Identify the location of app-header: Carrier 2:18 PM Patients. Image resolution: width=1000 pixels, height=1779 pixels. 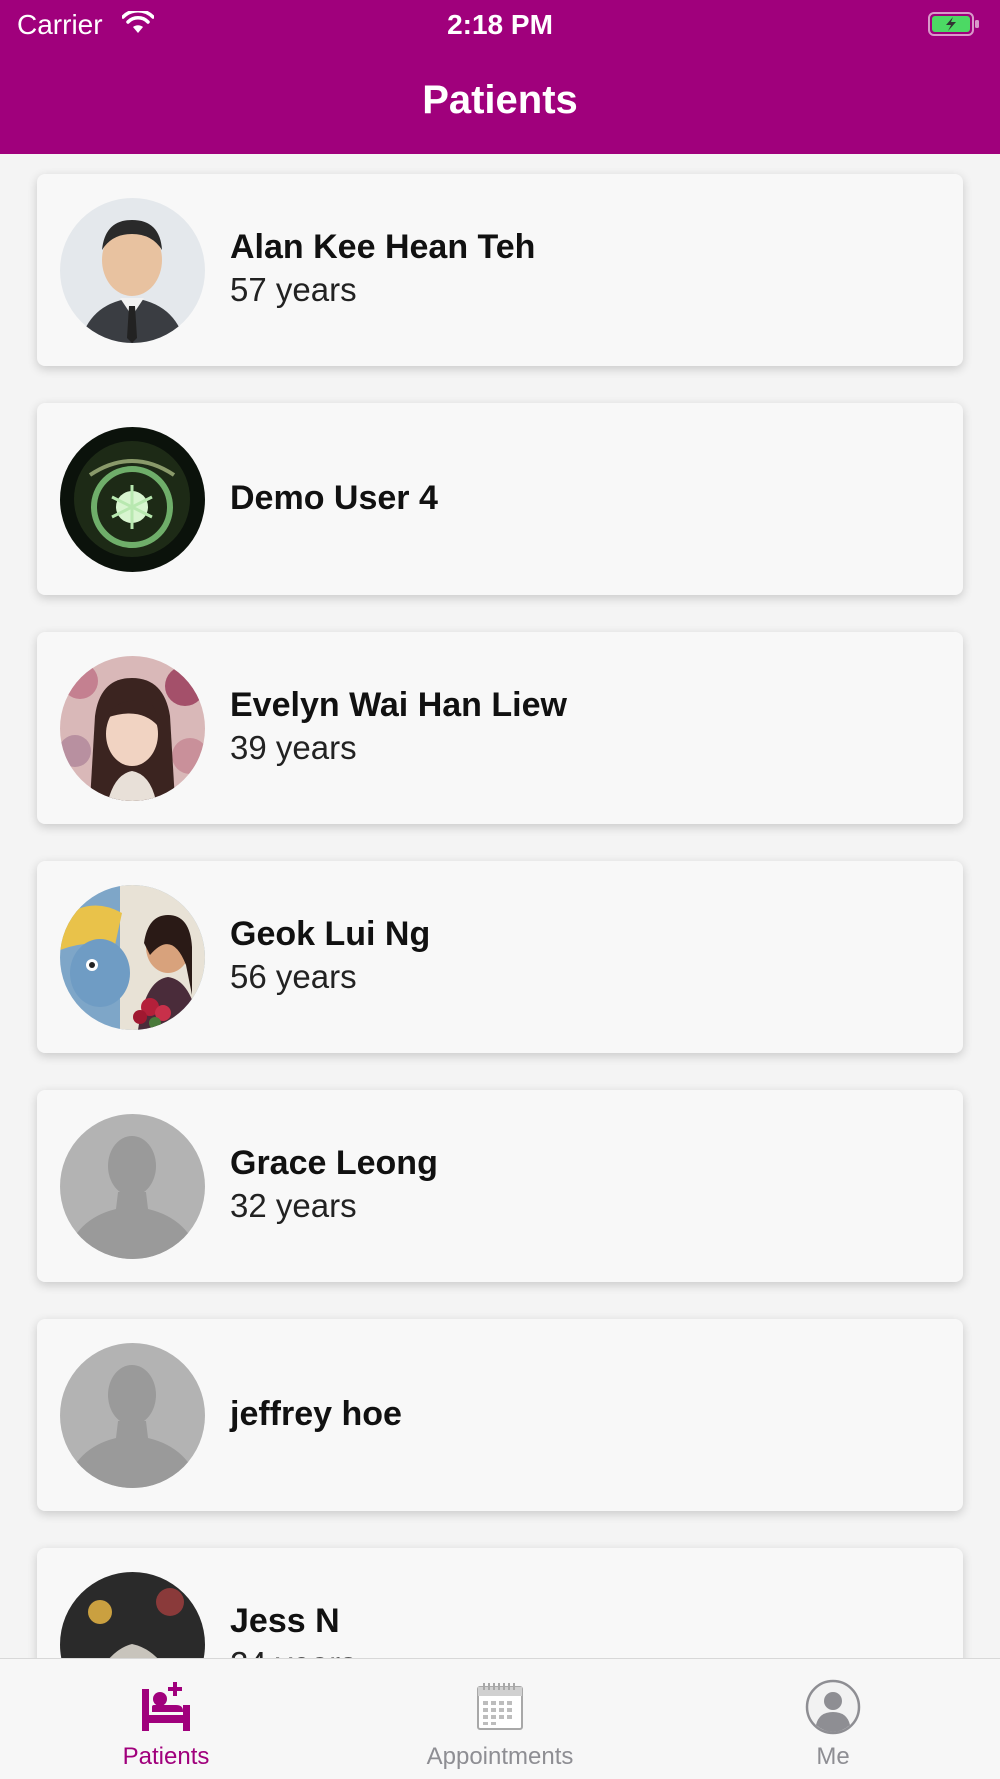
(500, 77).